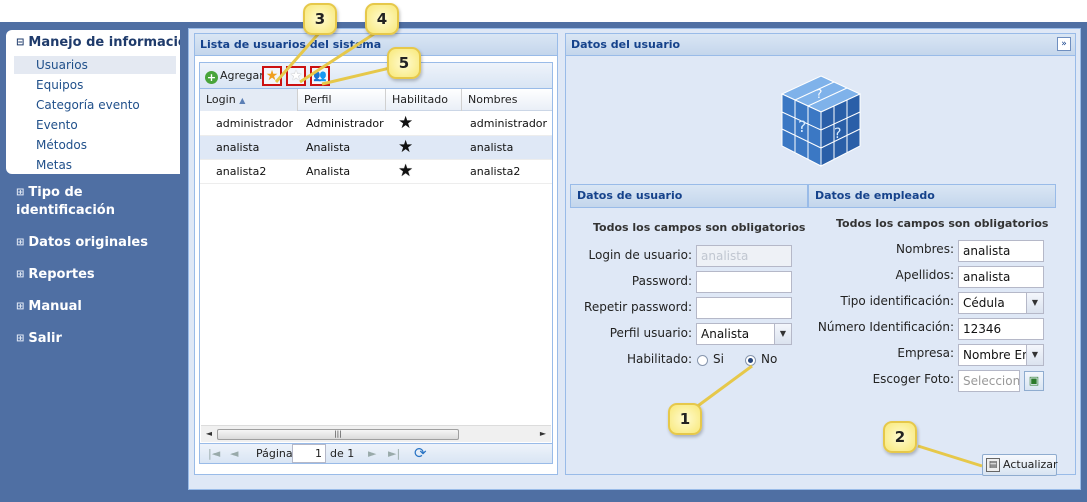 The height and width of the screenshot is (502, 1087). What do you see at coordinates (382, 19) in the screenshot?
I see `callout-4: 4` at bounding box center [382, 19].